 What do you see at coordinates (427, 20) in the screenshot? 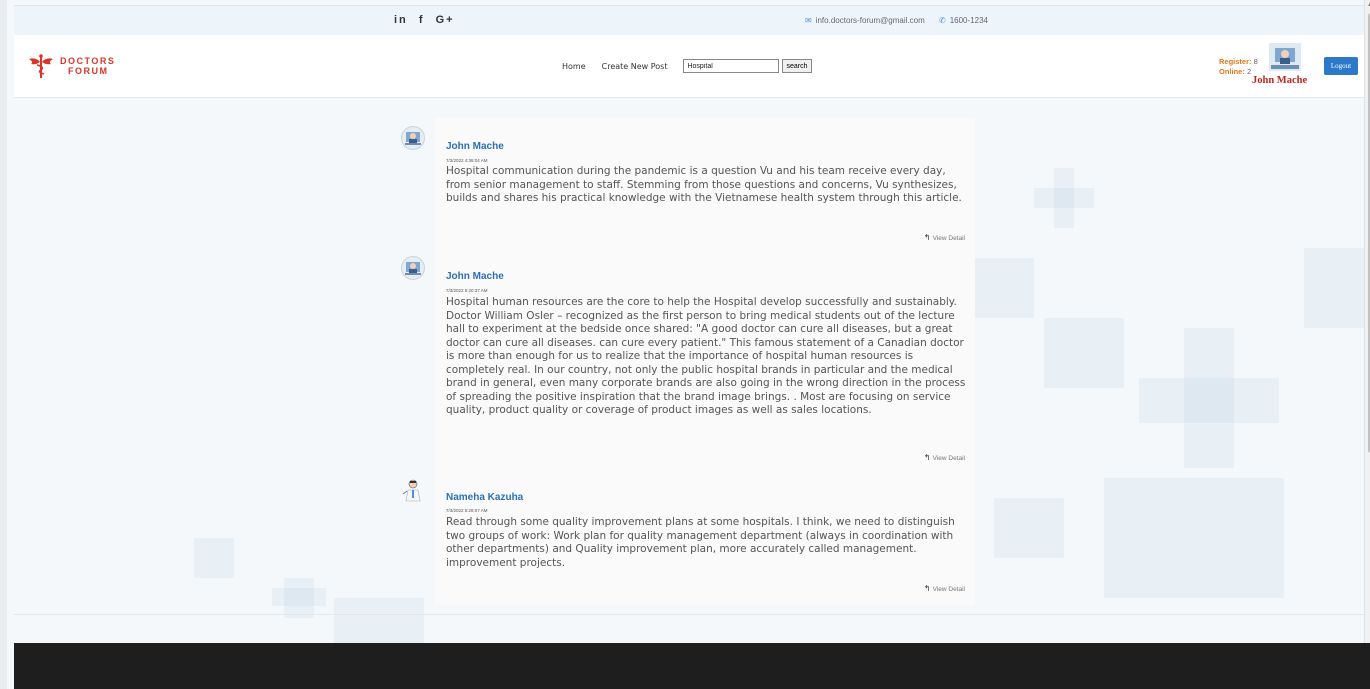
I see `social-links: in f G+` at bounding box center [427, 20].